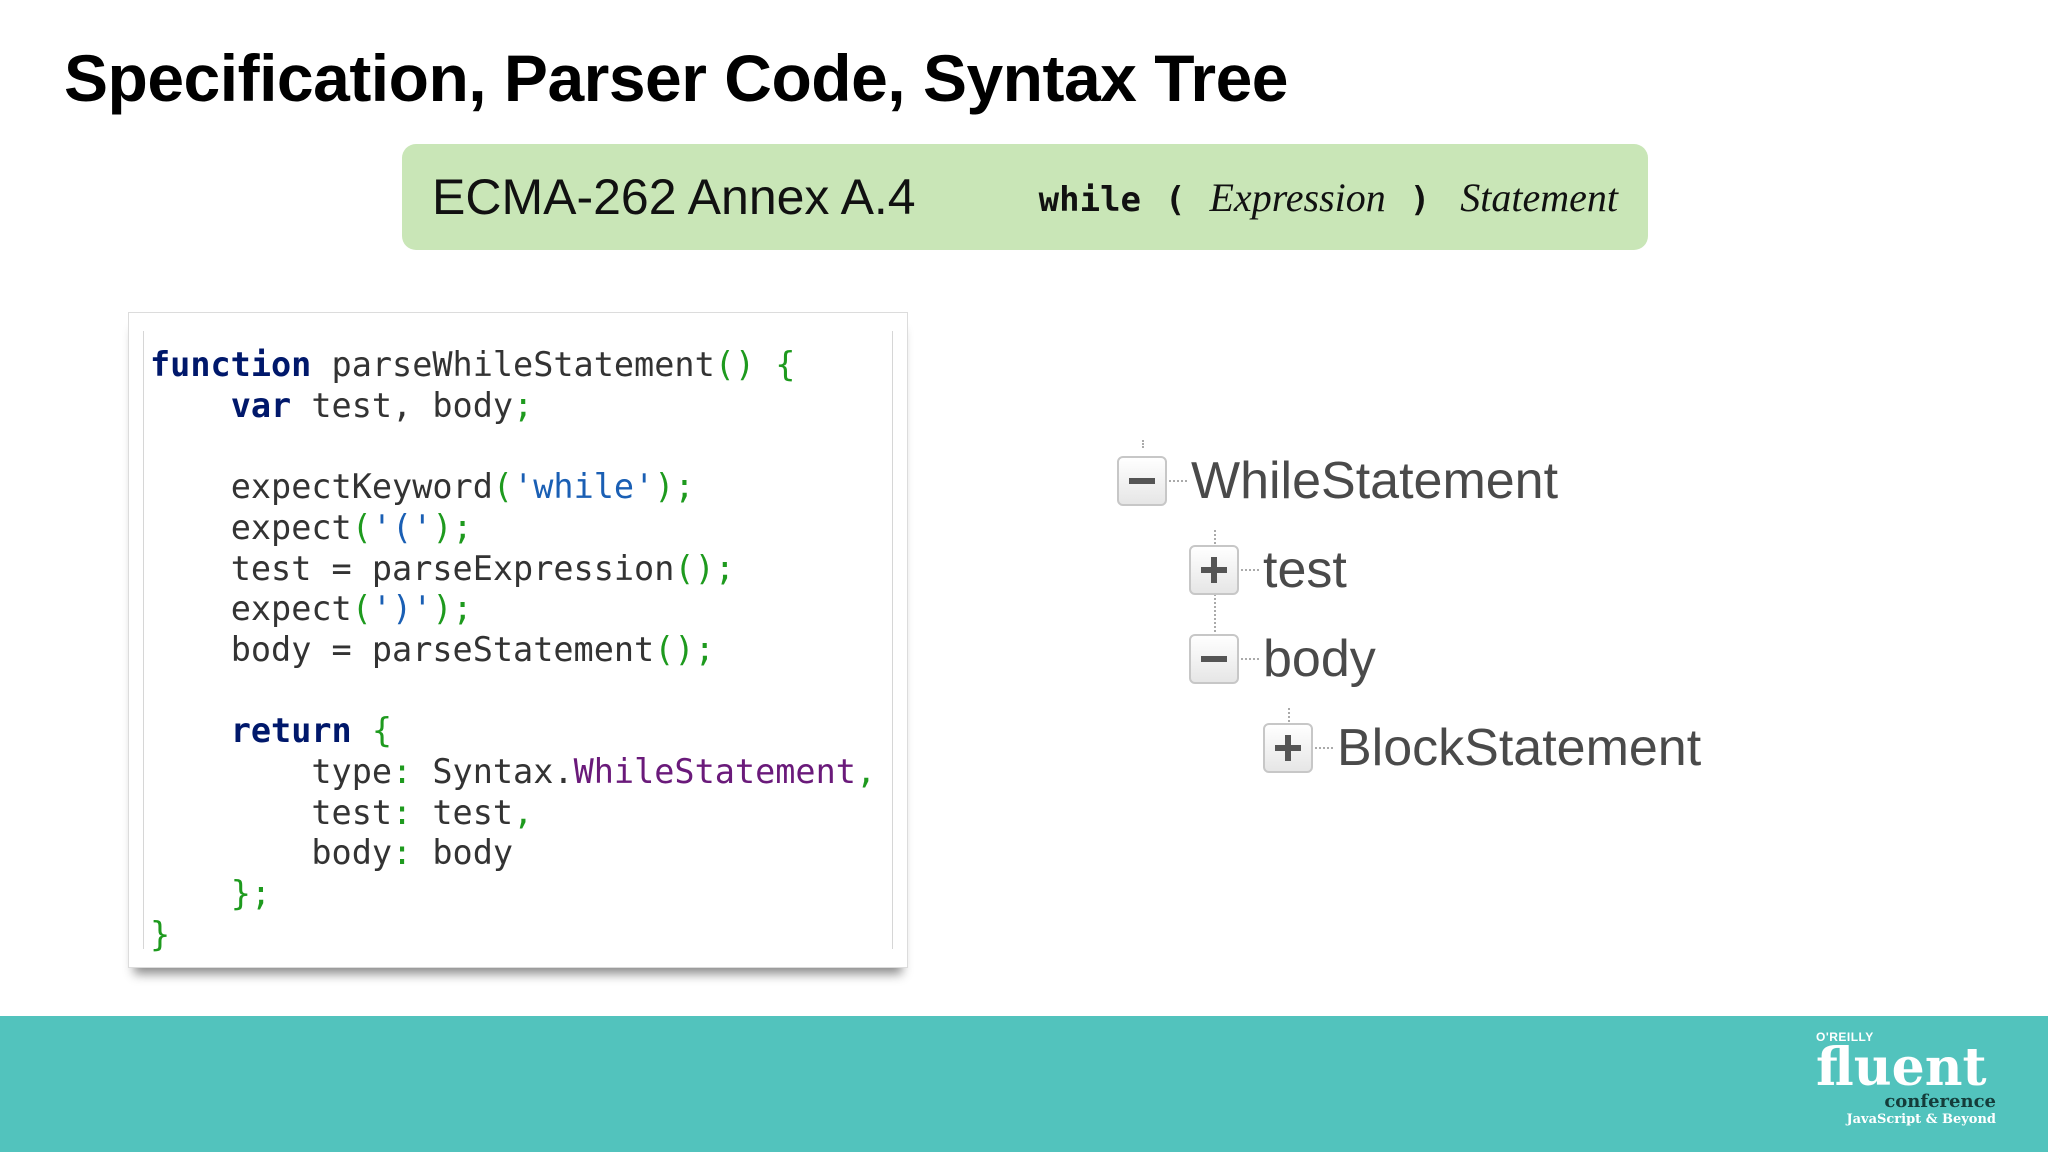  I want to click on code-function-name: parseWhileStatement, so click(513, 364).